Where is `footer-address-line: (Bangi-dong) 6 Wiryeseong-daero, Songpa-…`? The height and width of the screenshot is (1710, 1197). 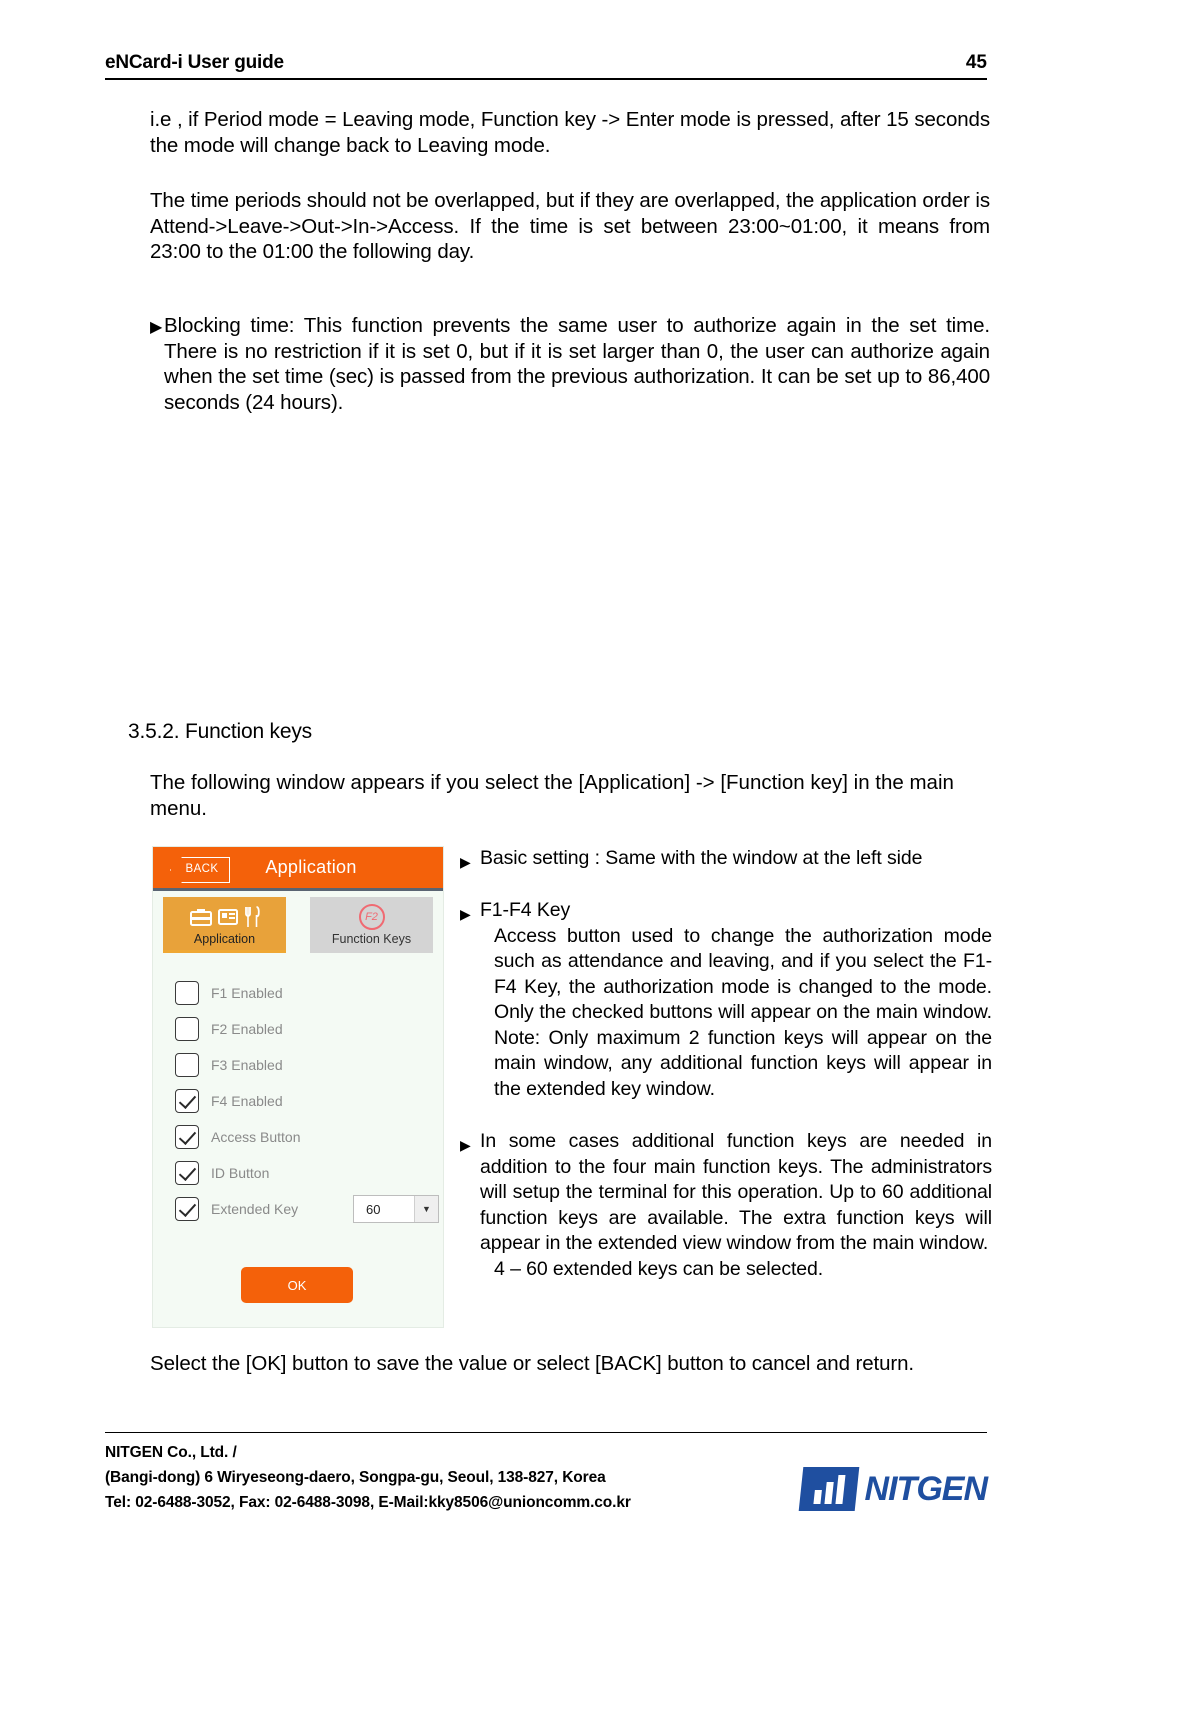 footer-address-line: (Bangi-dong) 6 Wiryeseong-daero, Songpa-… is located at coordinates (355, 1477).